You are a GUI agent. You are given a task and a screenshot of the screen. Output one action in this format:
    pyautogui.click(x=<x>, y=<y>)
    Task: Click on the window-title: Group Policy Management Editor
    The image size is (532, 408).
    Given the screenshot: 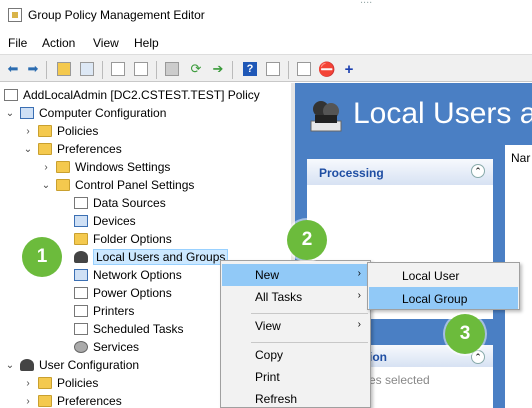 What is the action you would take?
    pyautogui.click(x=116, y=15)
    